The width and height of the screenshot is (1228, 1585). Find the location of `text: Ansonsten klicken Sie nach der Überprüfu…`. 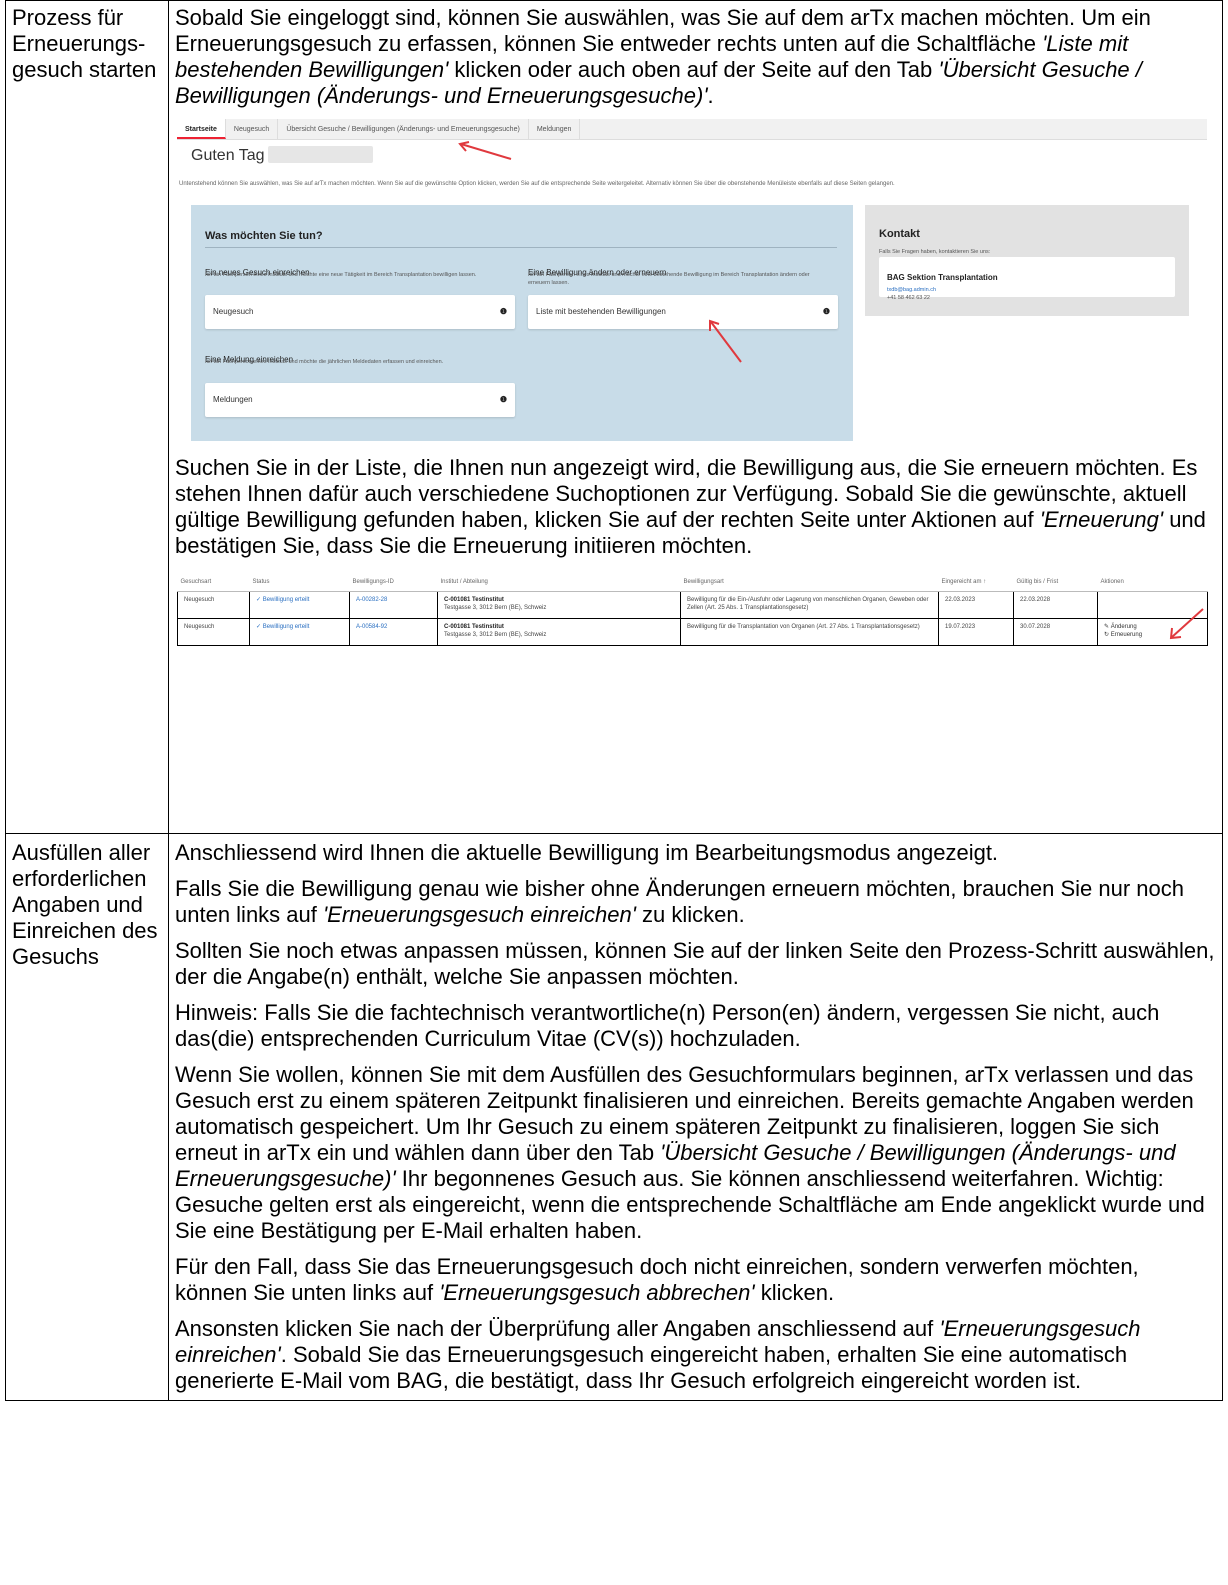

text: Ansonsten klicken Sie nach der Überprüfu… is located at coordinates (557, 1328).